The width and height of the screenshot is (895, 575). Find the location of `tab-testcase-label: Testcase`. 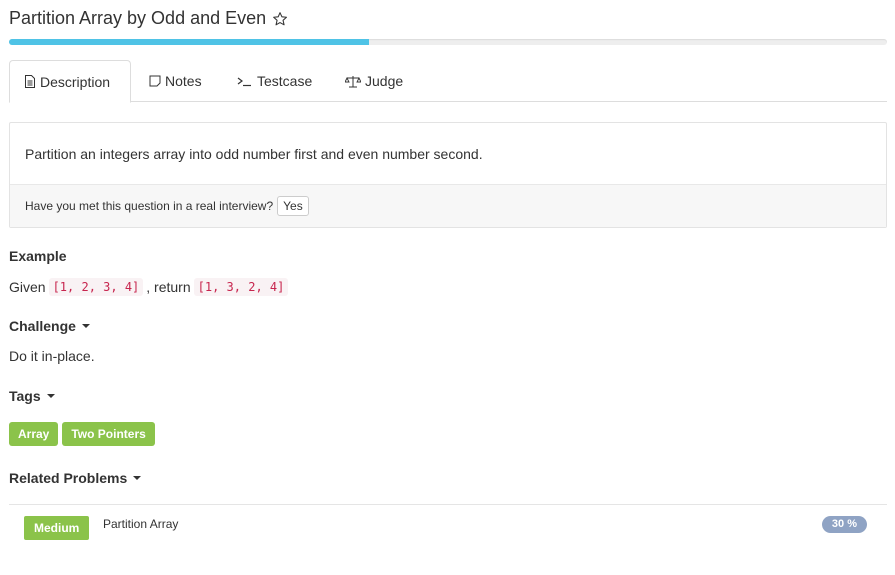

tab-testcase-label: Testcase is located at coordinates (285, 81).